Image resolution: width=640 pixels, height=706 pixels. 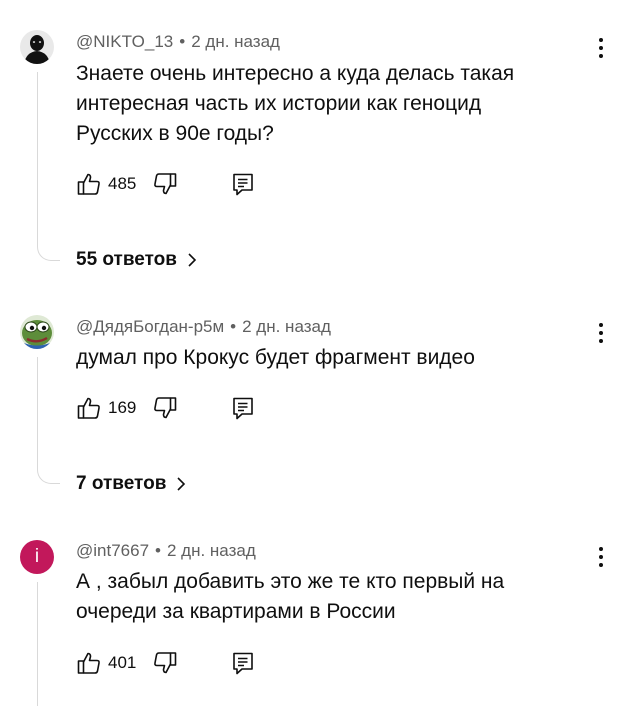 What do you see at coordinates (122, 183) in the screenshot?
I see `like-count: 485` at bounding box center [122, 183].